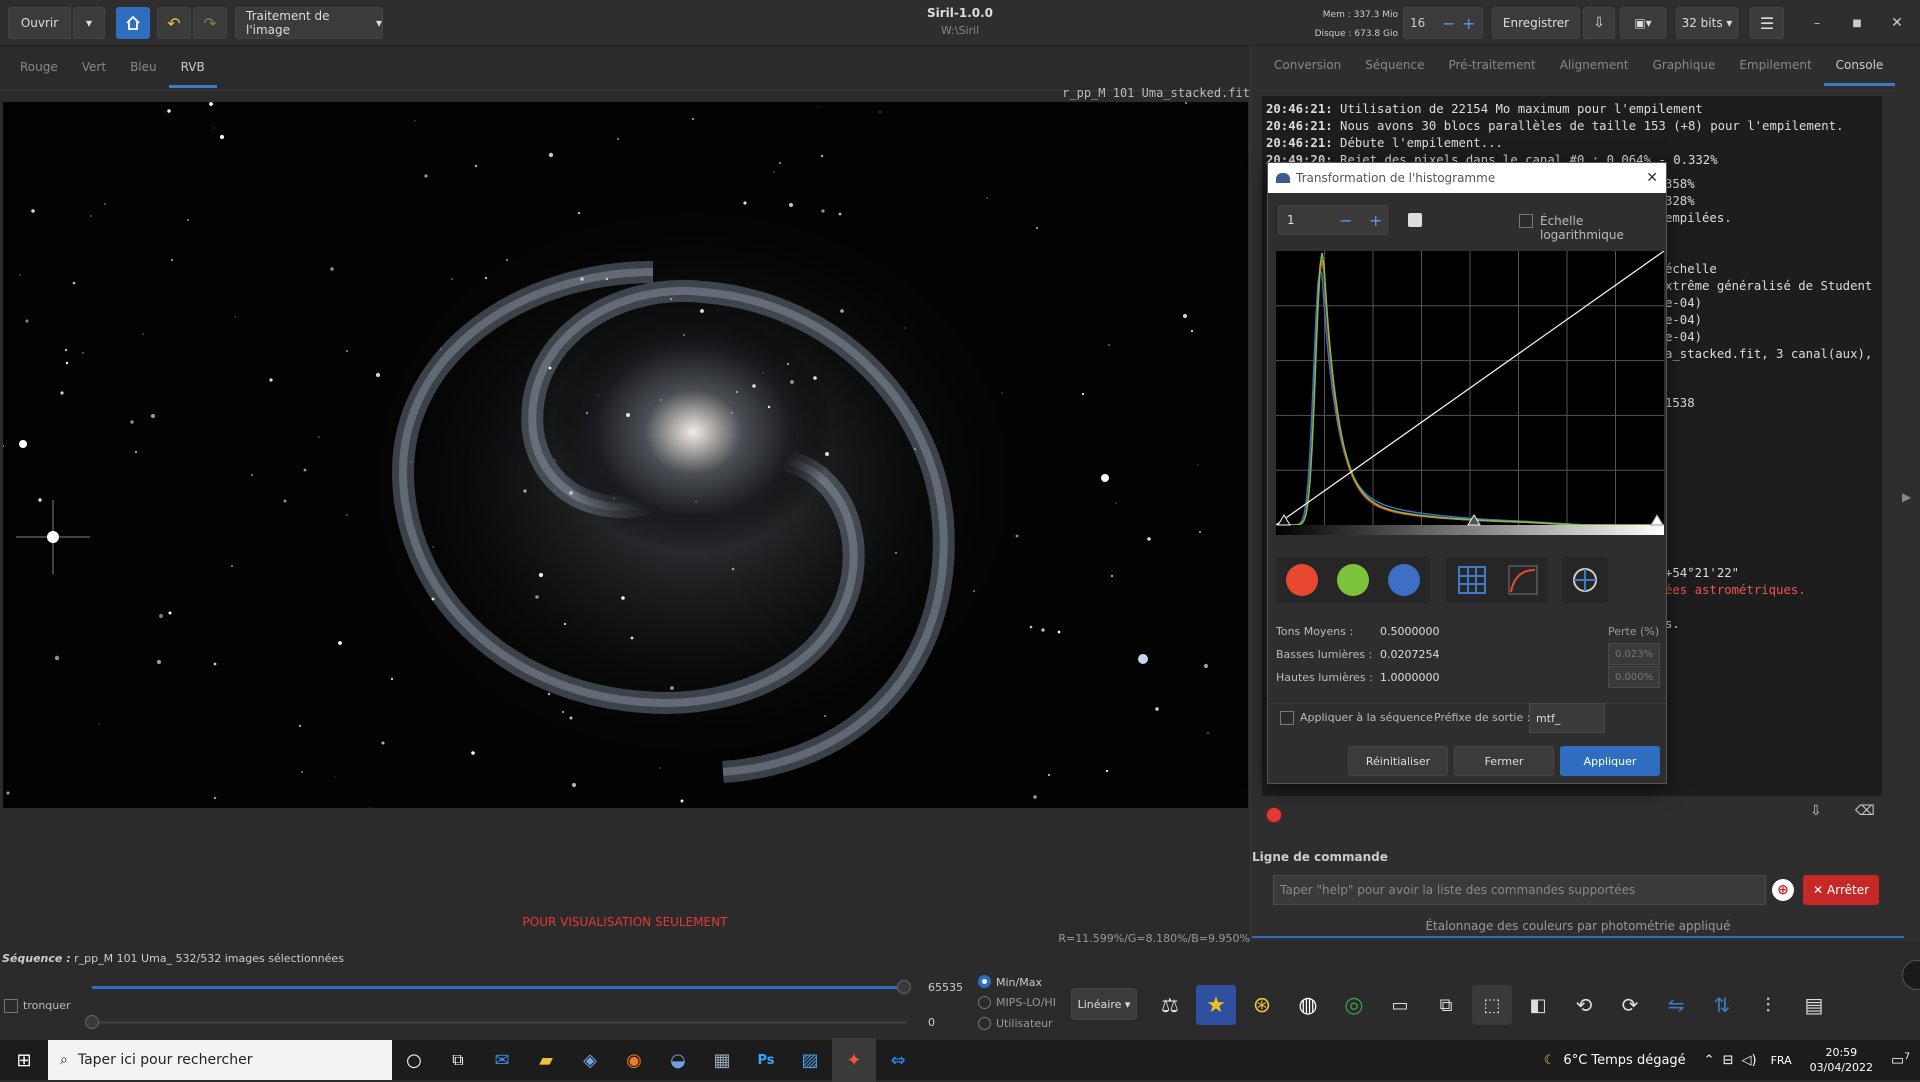 Image resolution: width=1920 pixels, height=1082 pixels. What do you see at coordinates (1676, 1005) in the screenshot?
I see `mirror-x-icon: ⇋` at bounding box center [1676, 1005].